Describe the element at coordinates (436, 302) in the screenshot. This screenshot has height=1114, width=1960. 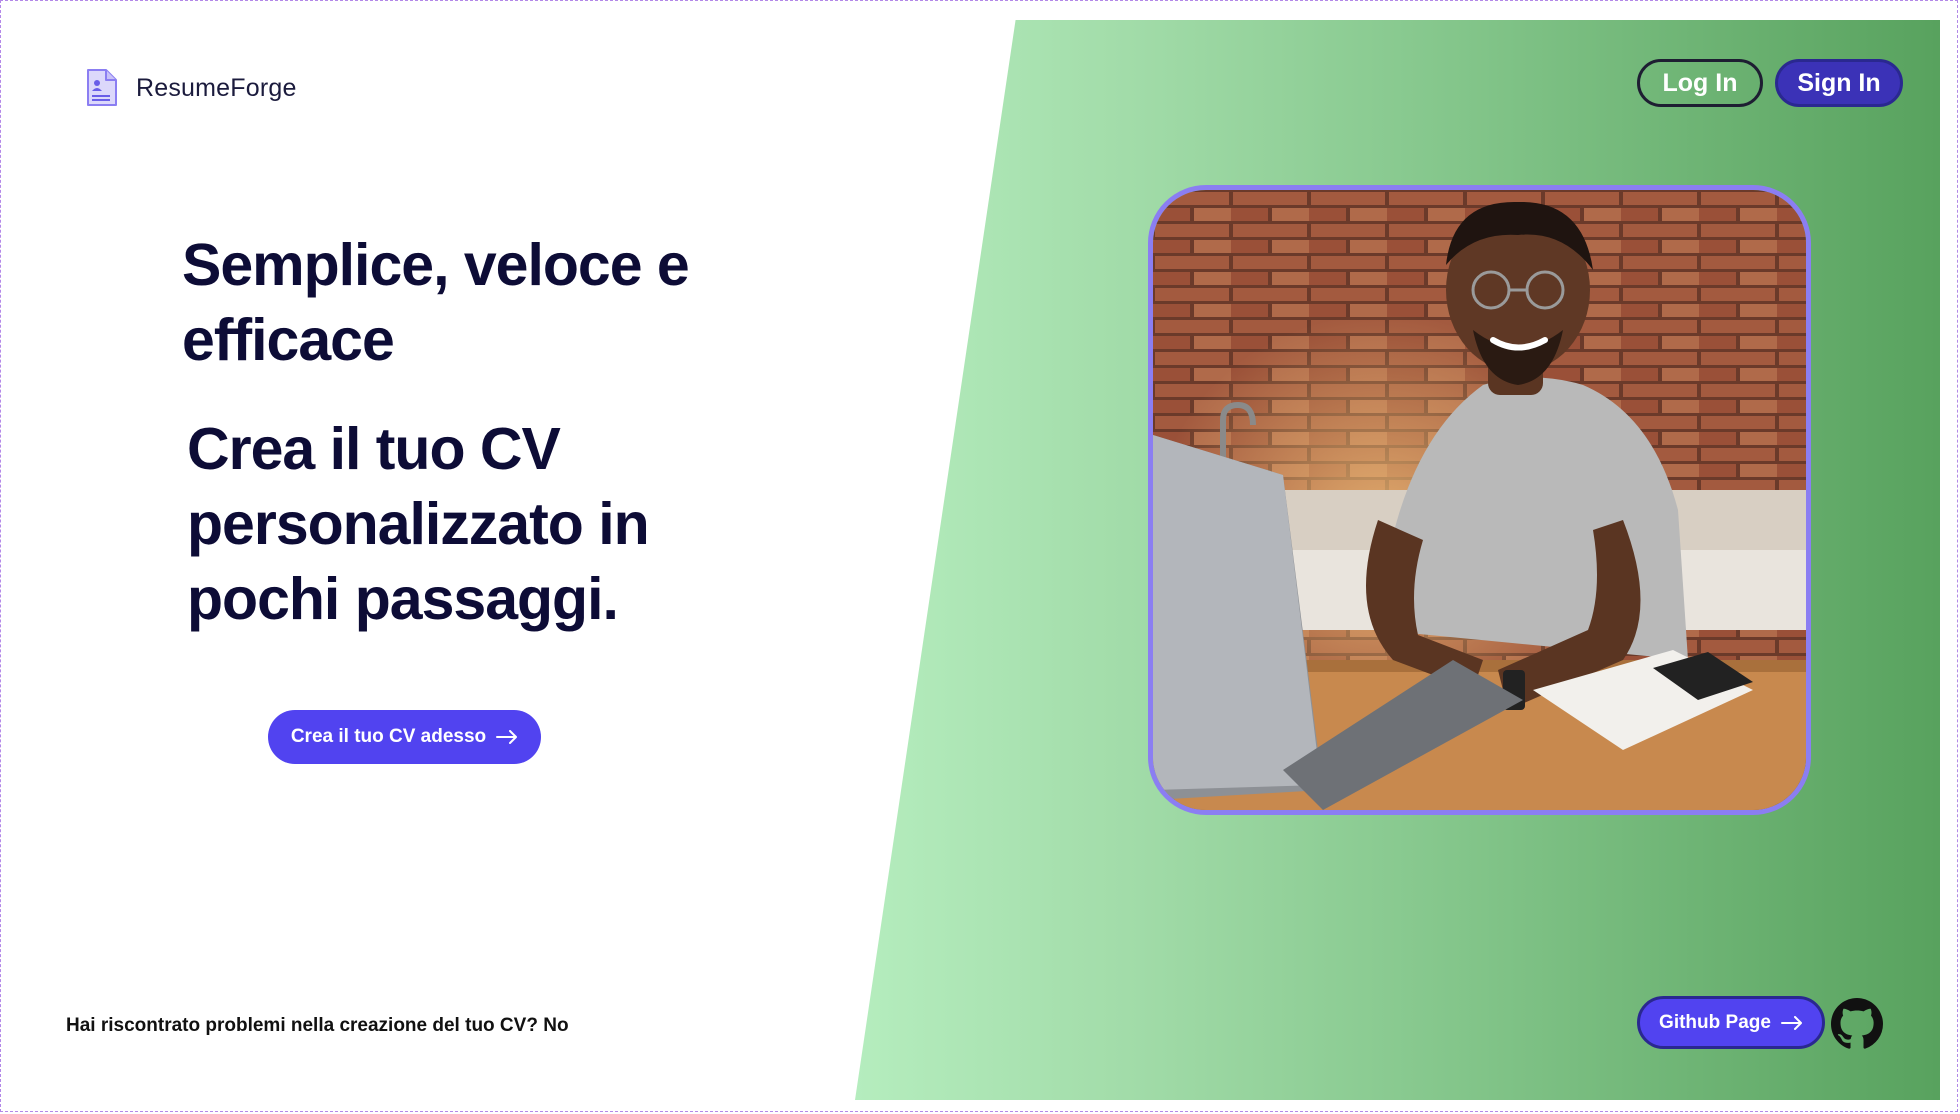
I see `hero-headline: Semplice, veloce e efficace` at that location.